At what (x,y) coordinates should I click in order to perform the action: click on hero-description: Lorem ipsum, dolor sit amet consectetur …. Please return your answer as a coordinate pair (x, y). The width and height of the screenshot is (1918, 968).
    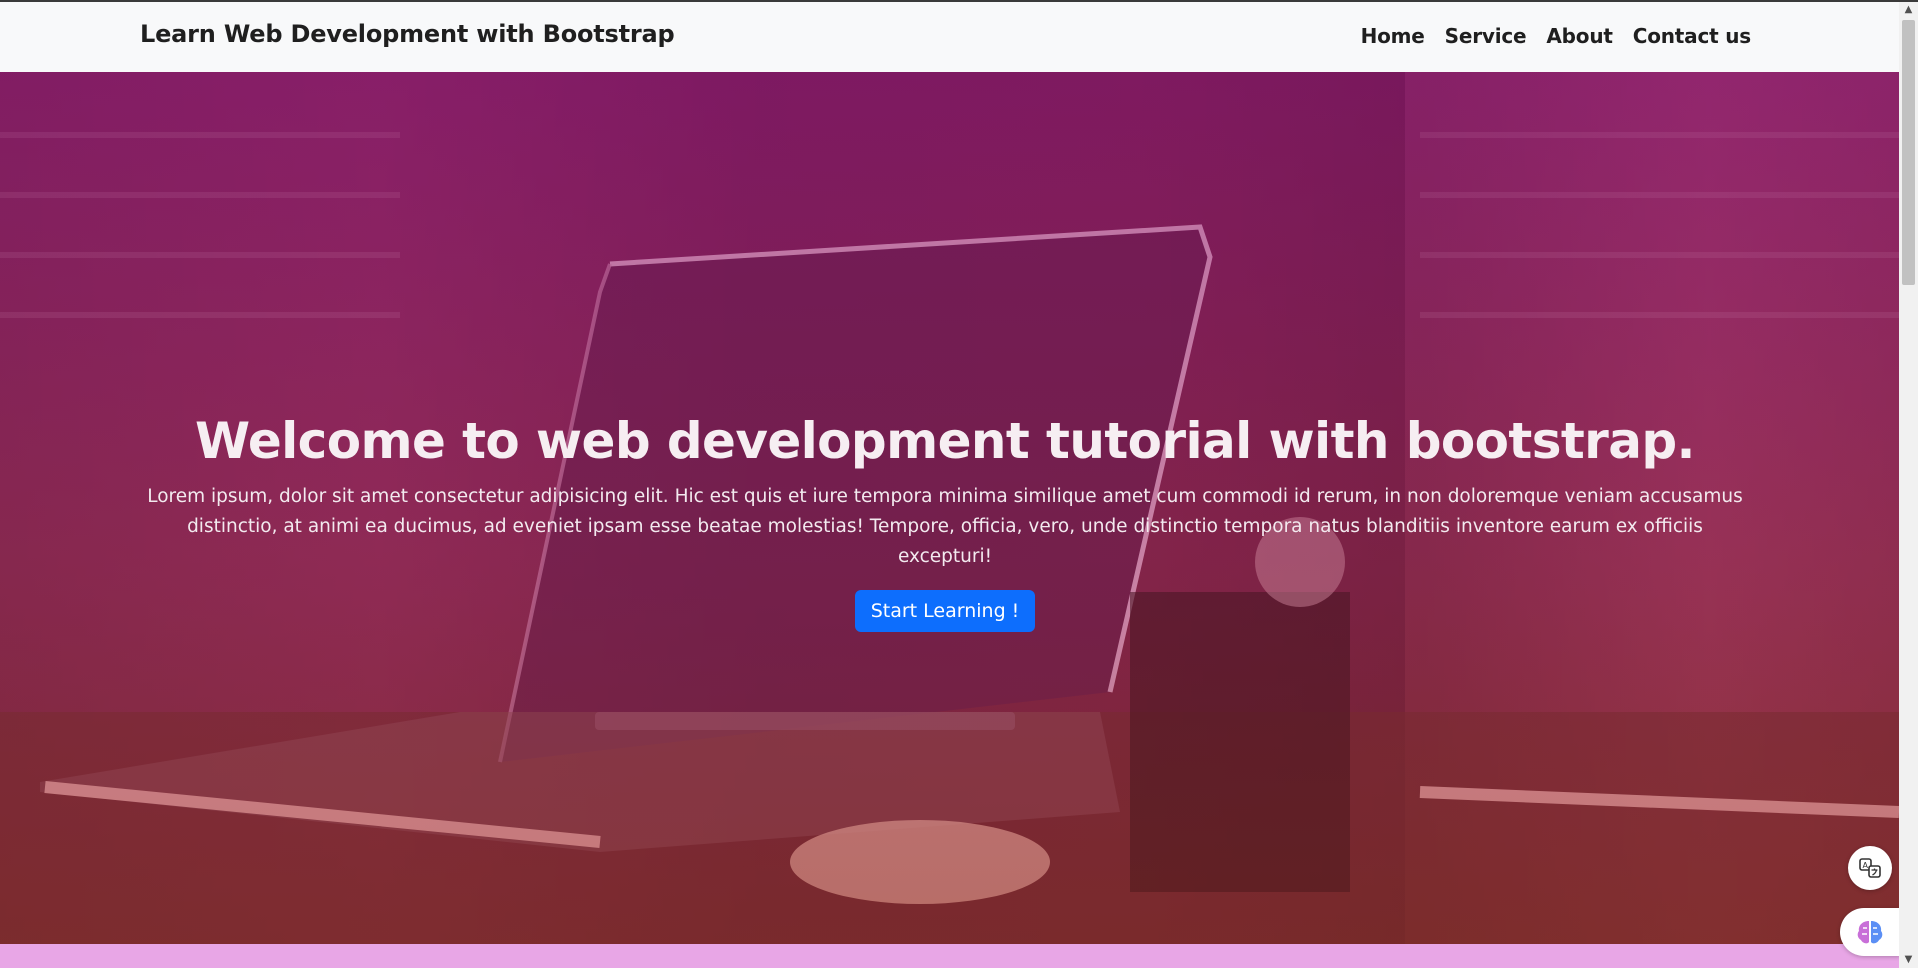
    Looking at the image, I should click on (945, 526).